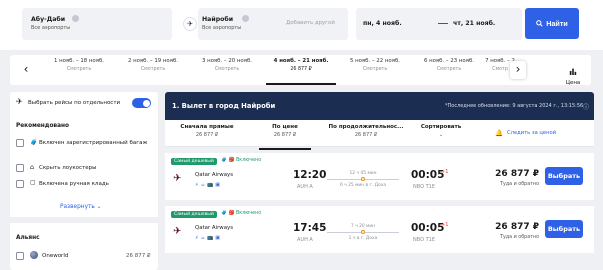  What do you see at coordinates (207, 131) in the screenshot?
I see `sort-direct-first: Сначала прямые 26 877 ₽` at bounding box center [207, 131].